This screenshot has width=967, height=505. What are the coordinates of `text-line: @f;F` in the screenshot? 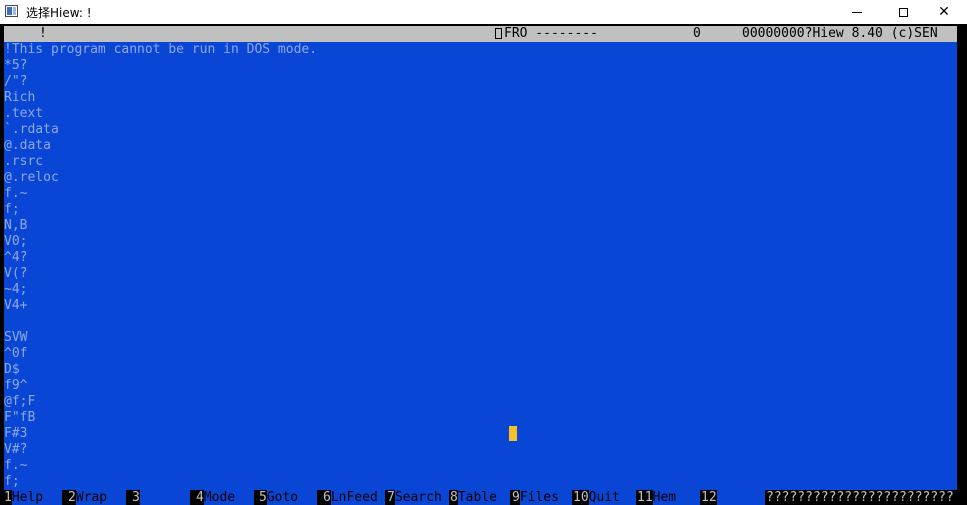 It's located at (20, 401).